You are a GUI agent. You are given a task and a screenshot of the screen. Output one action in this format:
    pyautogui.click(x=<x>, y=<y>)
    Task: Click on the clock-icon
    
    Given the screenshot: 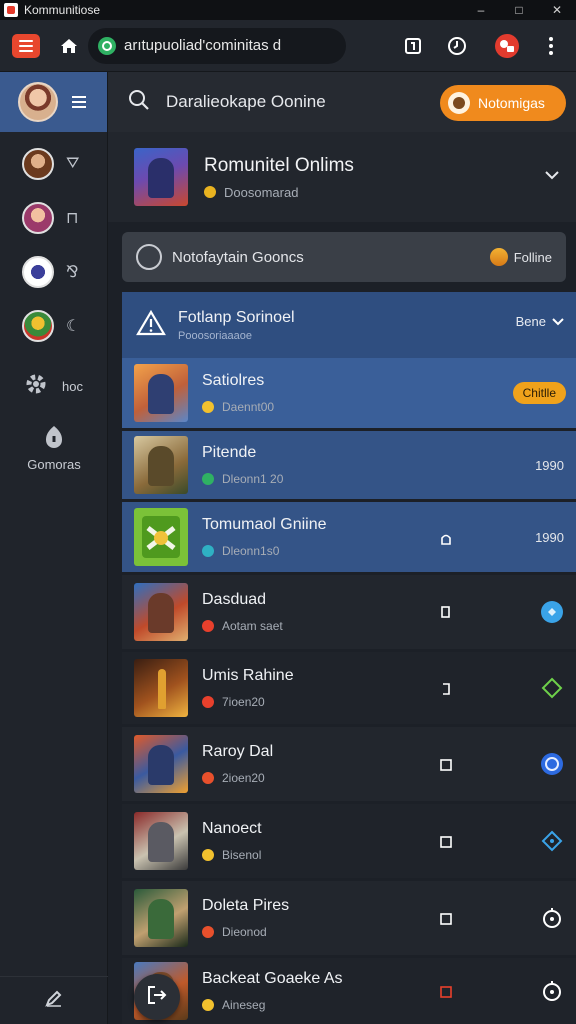 What is the action you would take?
    pyautogui.click(x=457, y=46)
    